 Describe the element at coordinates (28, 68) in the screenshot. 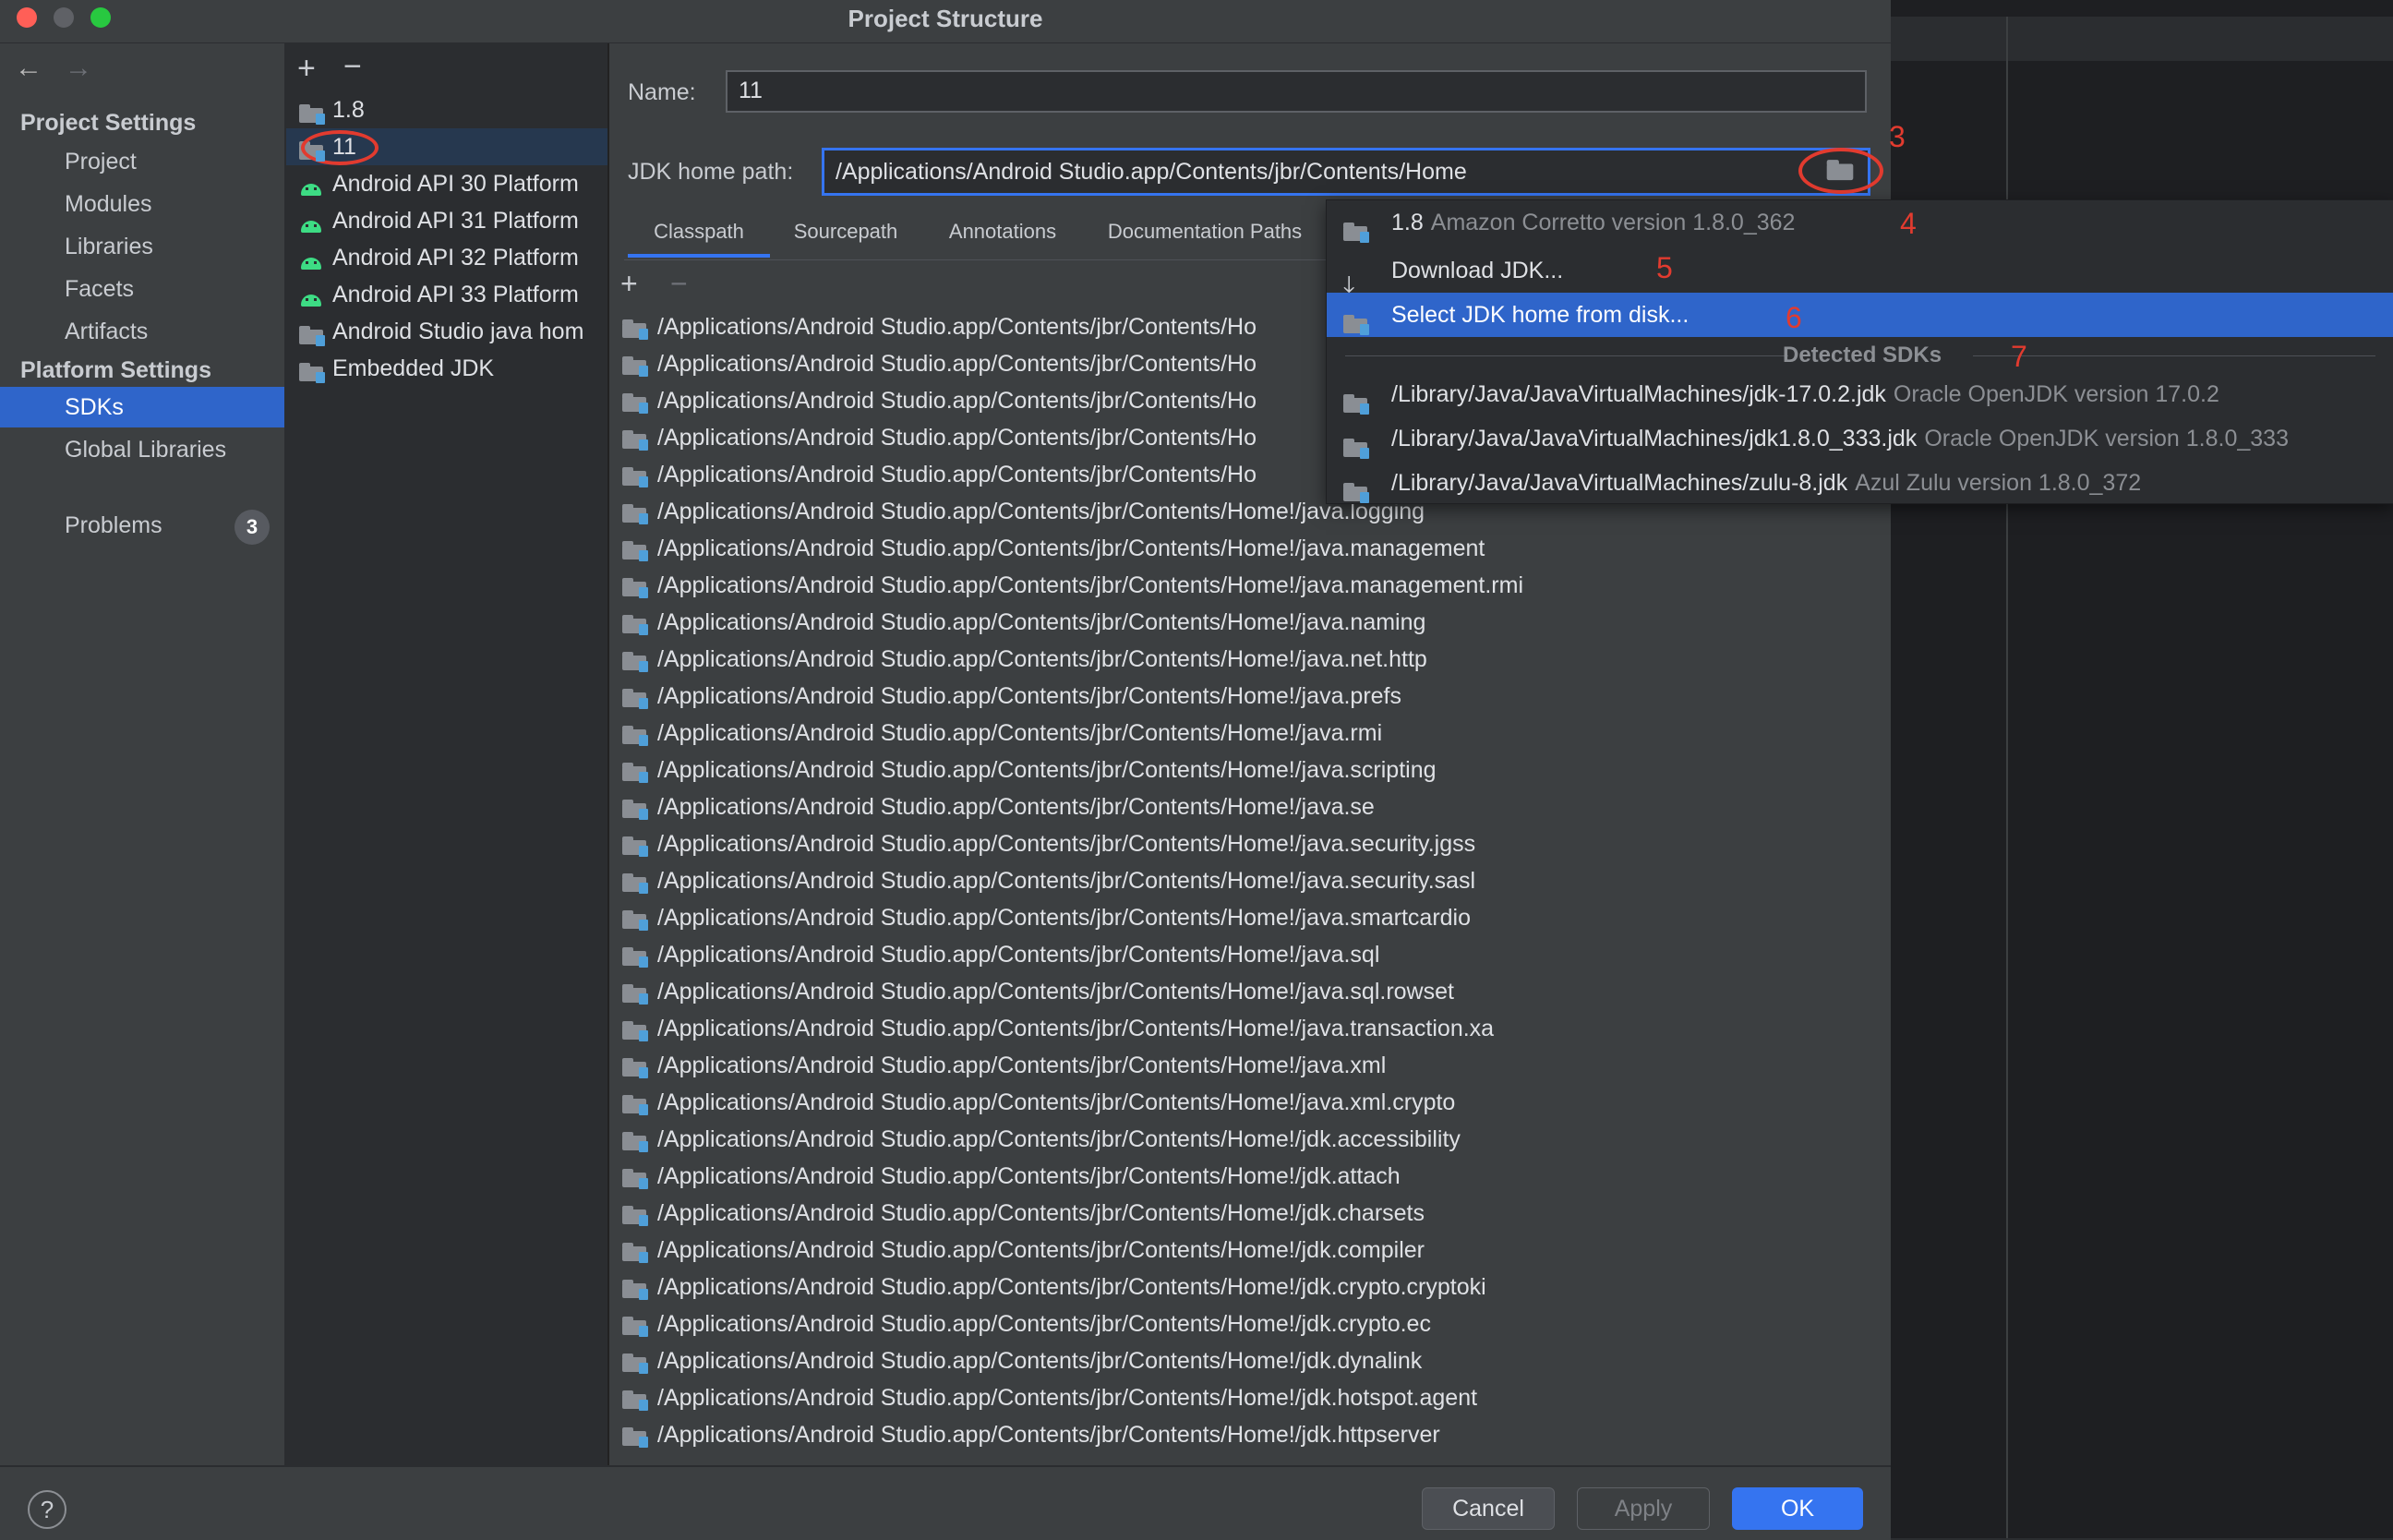

I see `back-arrow-icon: ←` at that location.